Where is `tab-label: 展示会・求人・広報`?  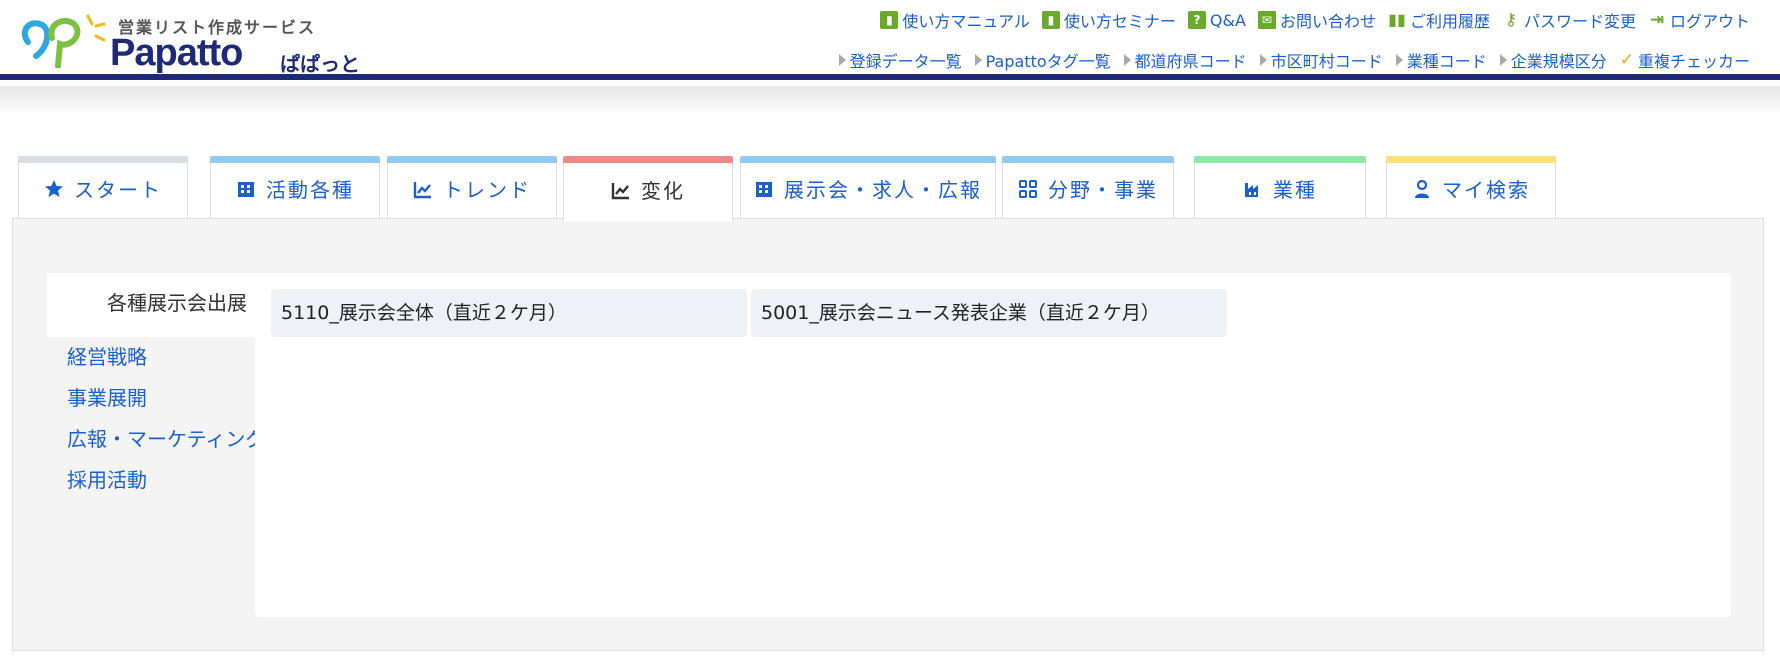 tab-label: 展示会・求人・広報 is located at coordinates (883, 190).